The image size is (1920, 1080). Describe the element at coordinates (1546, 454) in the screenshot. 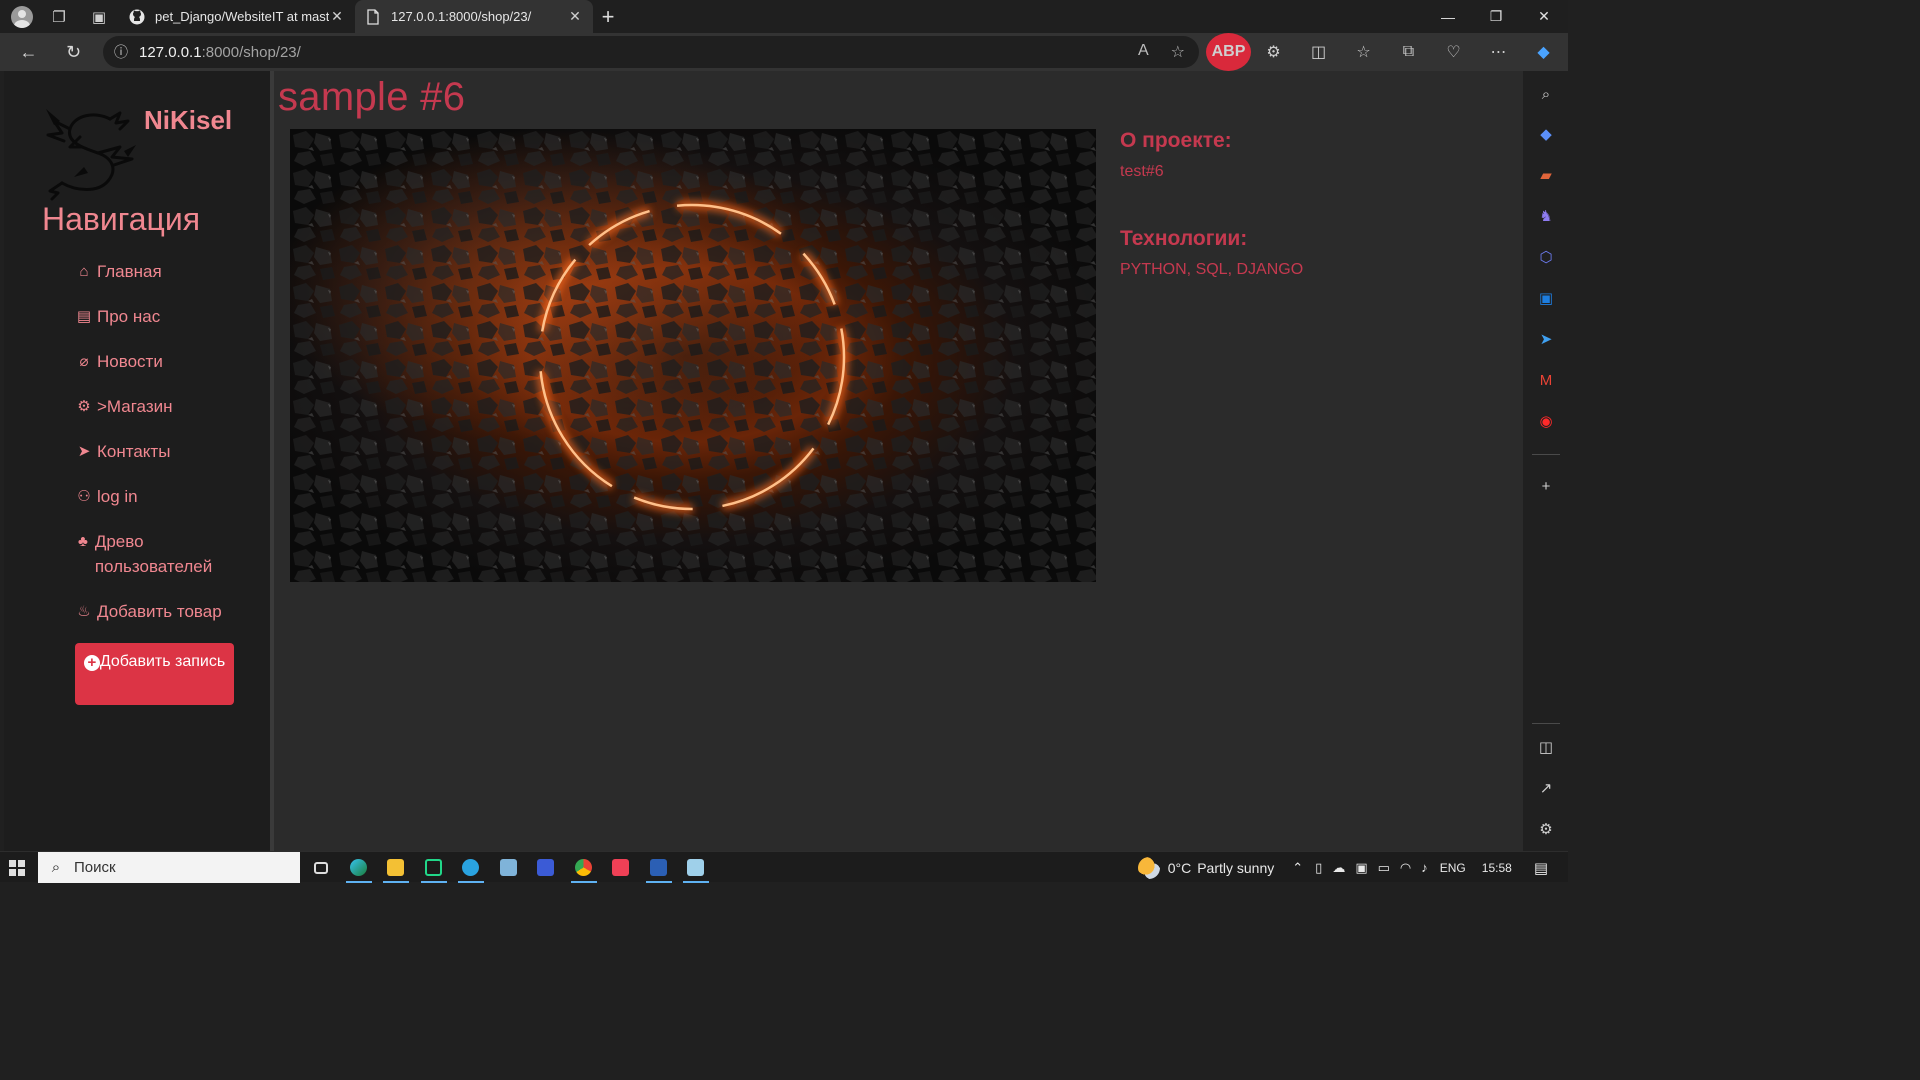

I see `divider` at that location.